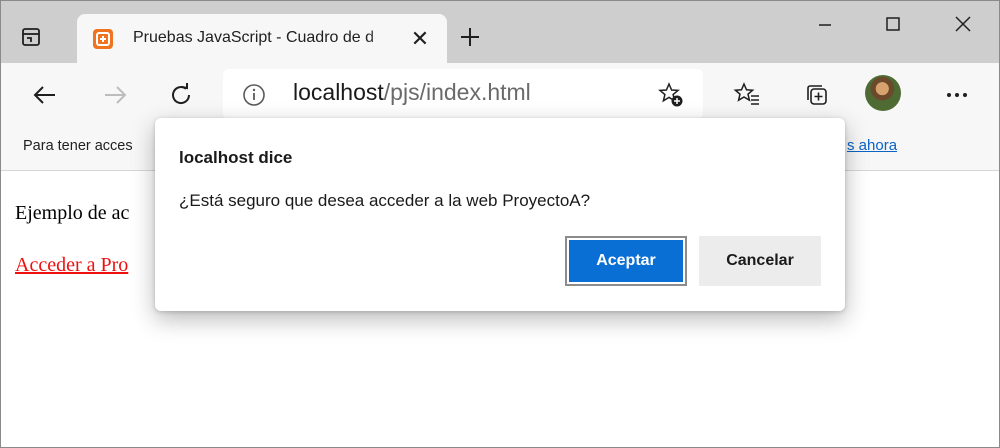  I want to click on active-tab: Pruebas JavaScript - Cuadro de d ✕, so click(262, 39).